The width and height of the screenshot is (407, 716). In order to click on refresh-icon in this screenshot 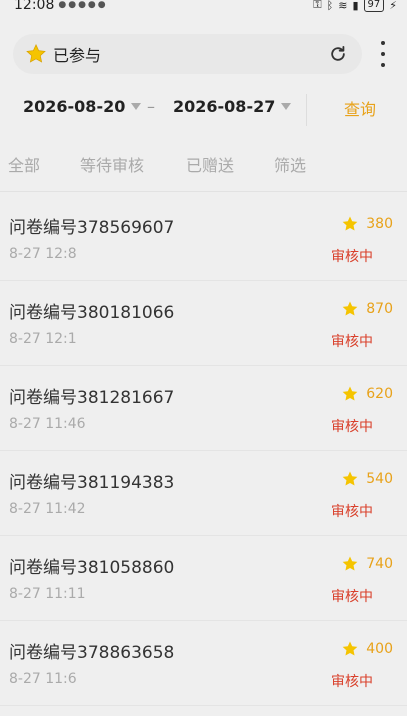, I will do `click(338, 54)`.